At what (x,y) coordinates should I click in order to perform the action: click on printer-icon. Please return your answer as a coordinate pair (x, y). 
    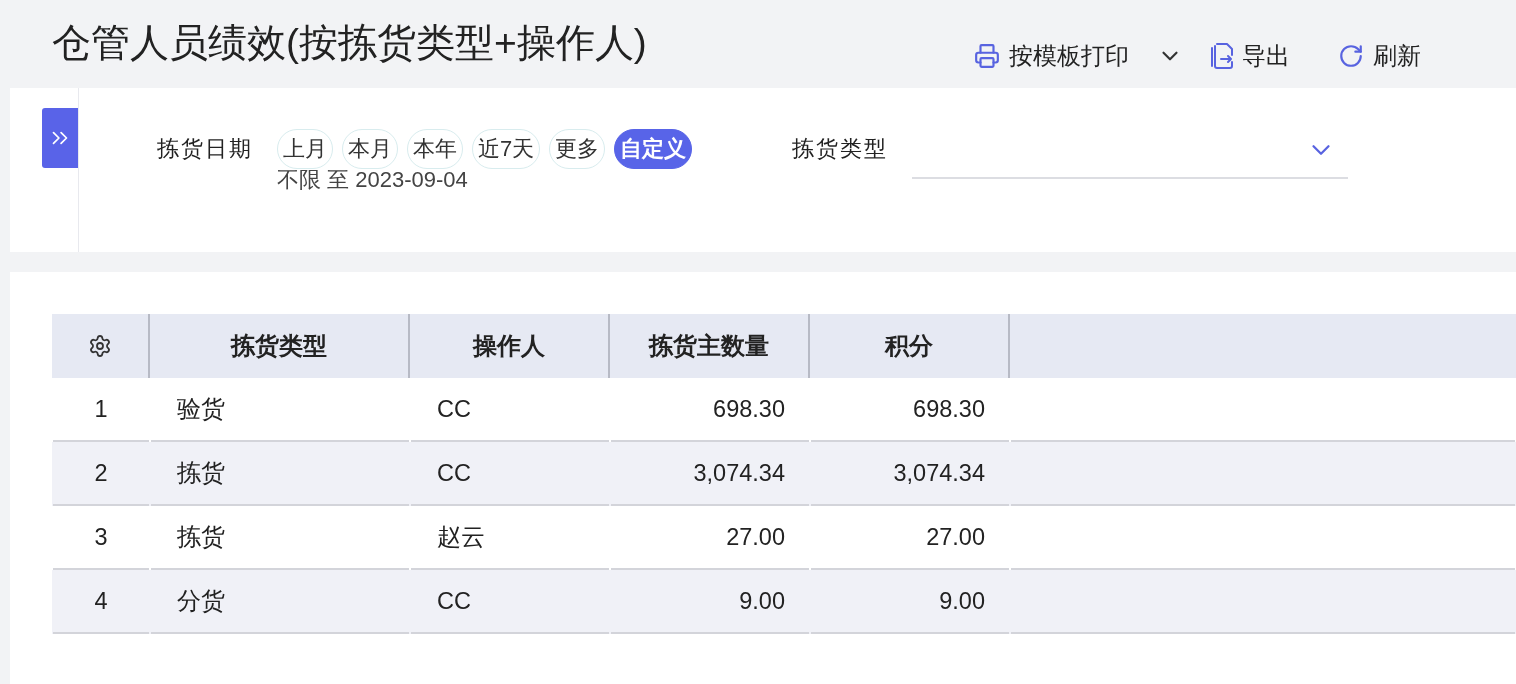
    Looking at the image, I should click on (987, 56).